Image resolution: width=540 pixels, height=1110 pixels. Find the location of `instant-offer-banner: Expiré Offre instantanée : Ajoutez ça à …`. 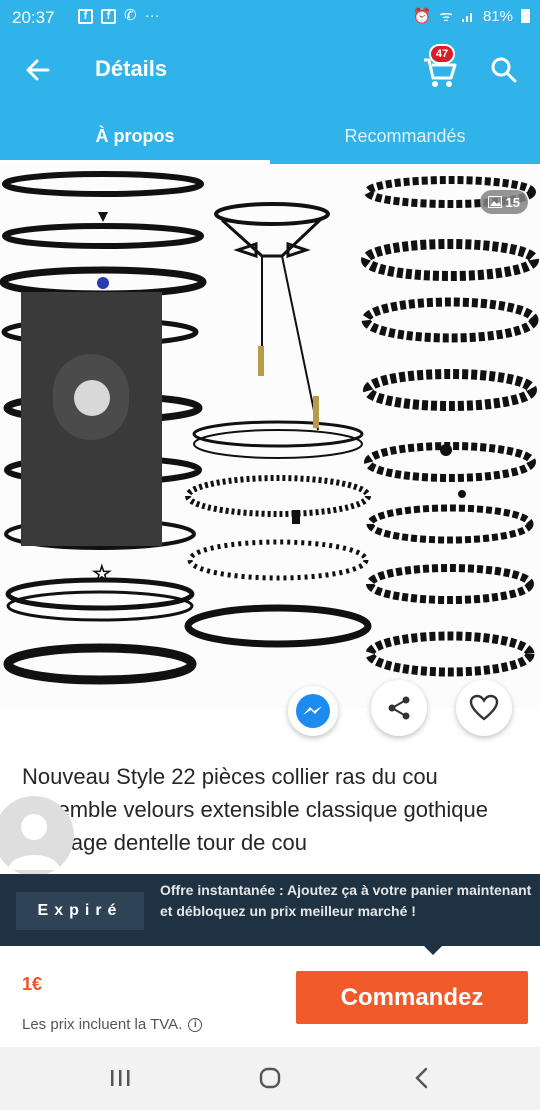

instant-offer-banner: Expiré Offre instantanée : Ajoutez ça à … is located at coordinates (270, 910).